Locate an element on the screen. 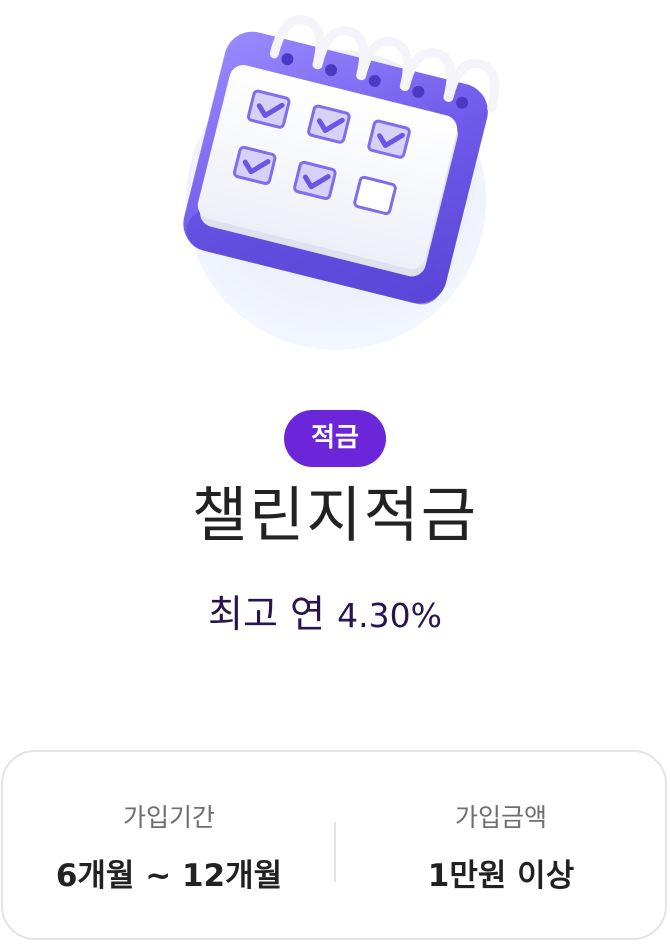 The image size is (670, 944). max-rate: 최고 연 4.30% is located at coordinates (325, 615).